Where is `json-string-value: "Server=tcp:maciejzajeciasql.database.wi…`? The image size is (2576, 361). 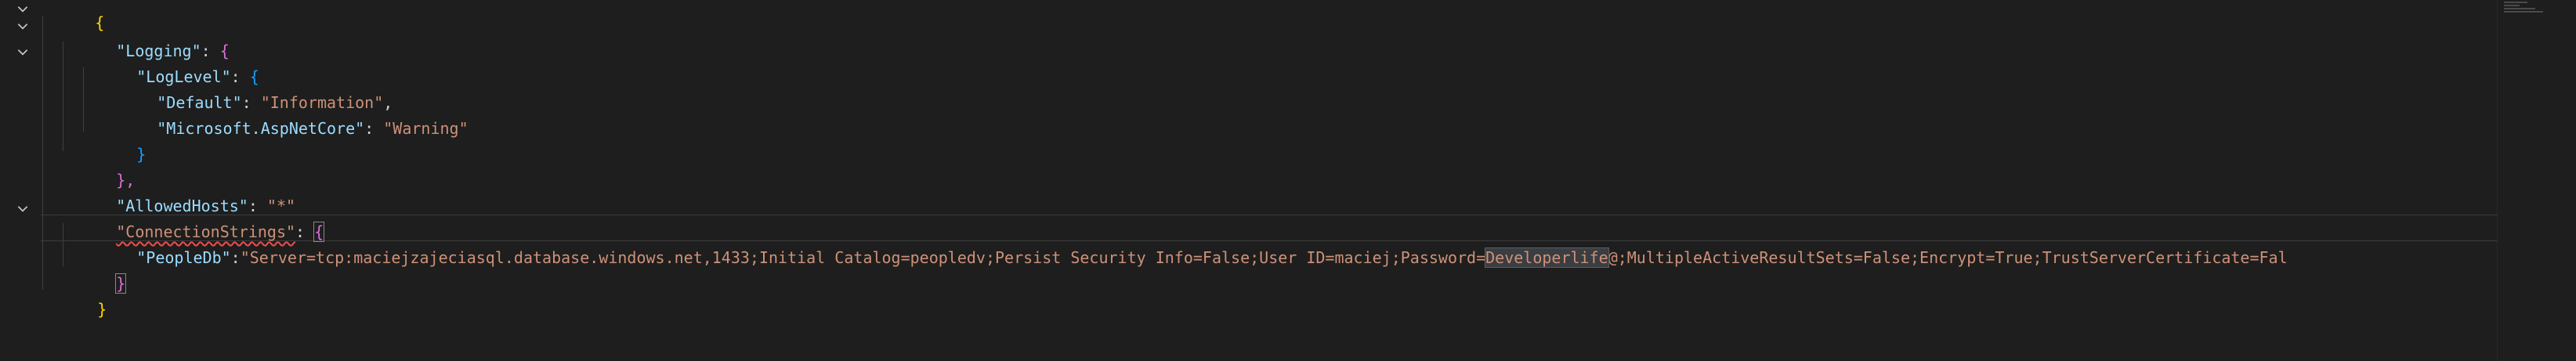 json-string-value: "Server=tcp:maciejzajeciasql.database.wi… is located at coordinates (863, 257).